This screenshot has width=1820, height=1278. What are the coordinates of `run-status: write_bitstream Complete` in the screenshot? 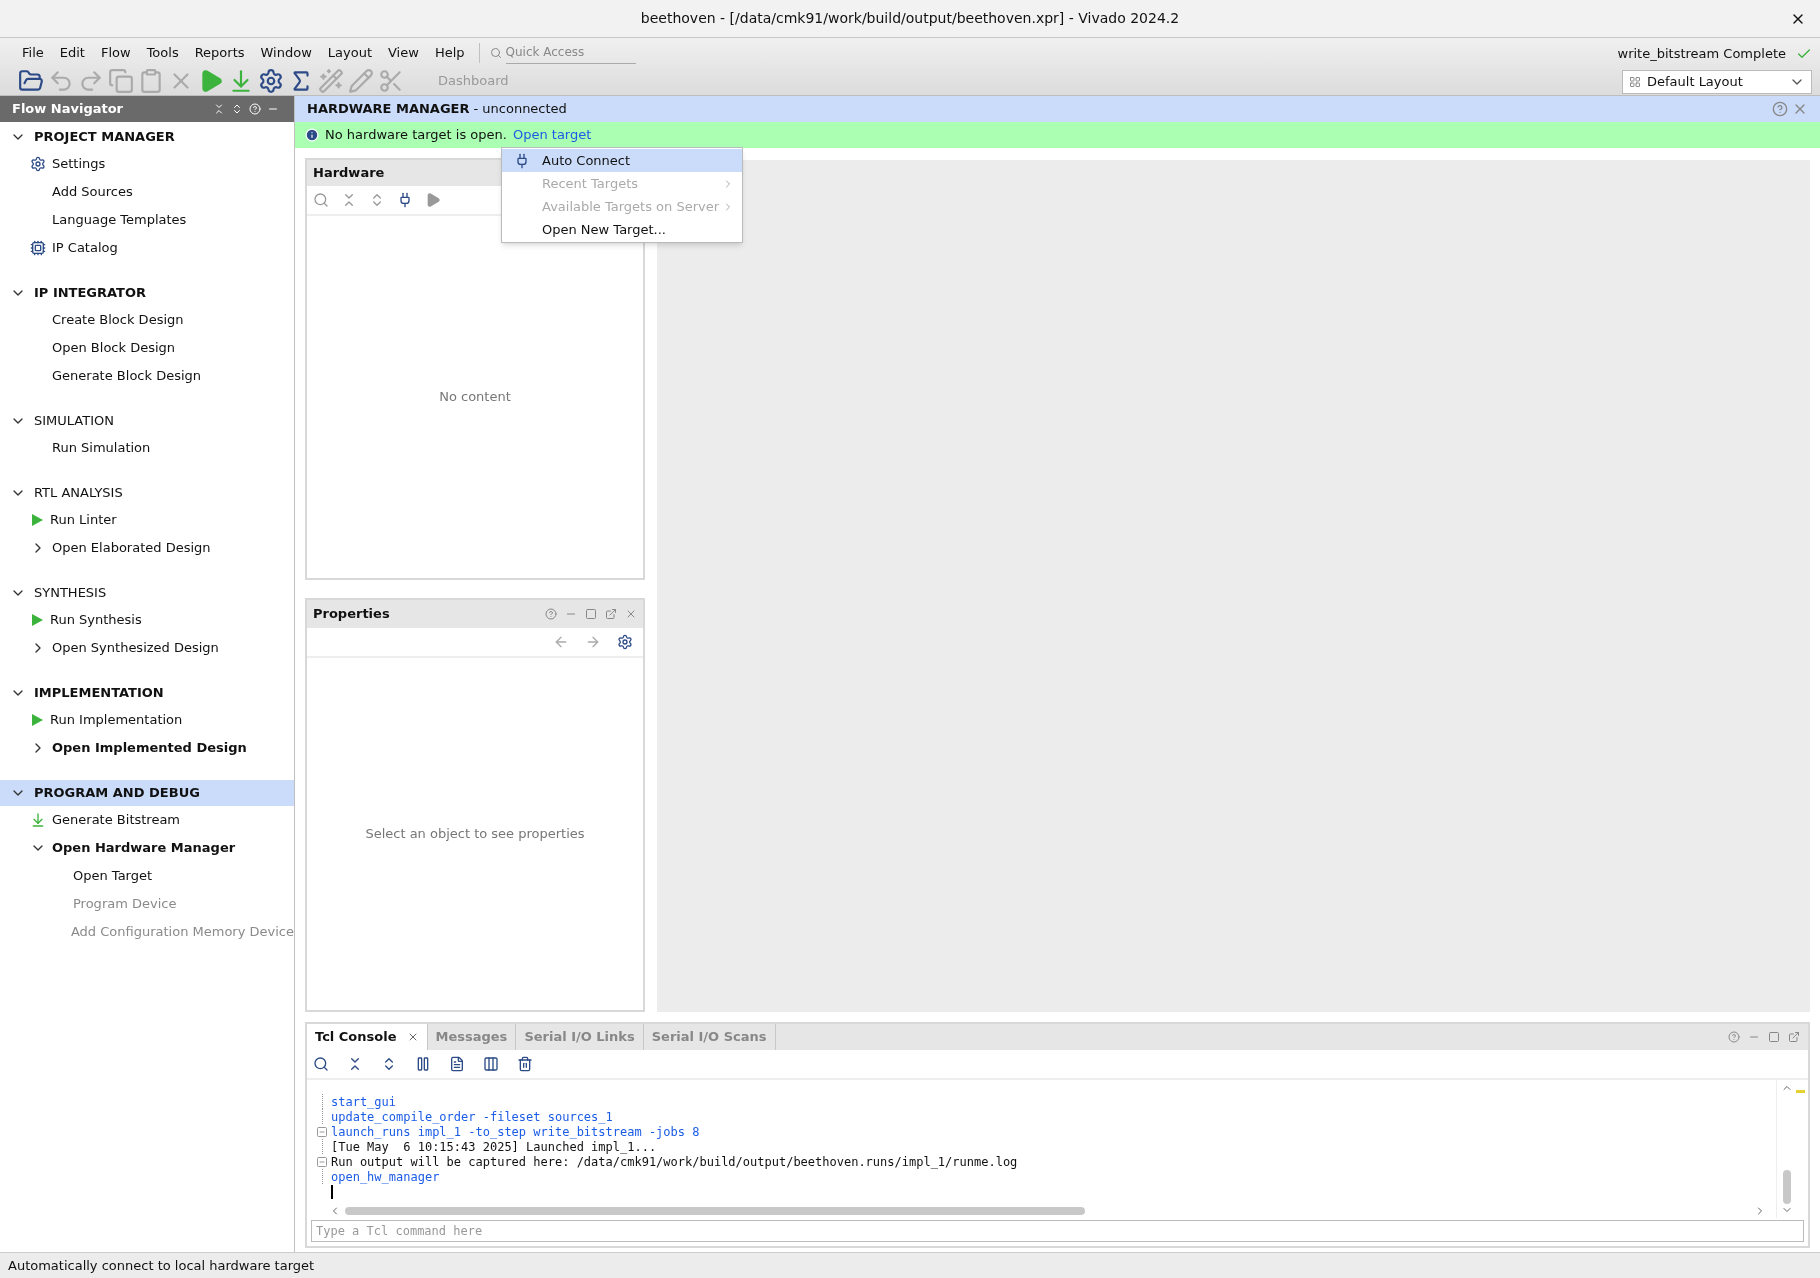 It's located at (1701, 54).